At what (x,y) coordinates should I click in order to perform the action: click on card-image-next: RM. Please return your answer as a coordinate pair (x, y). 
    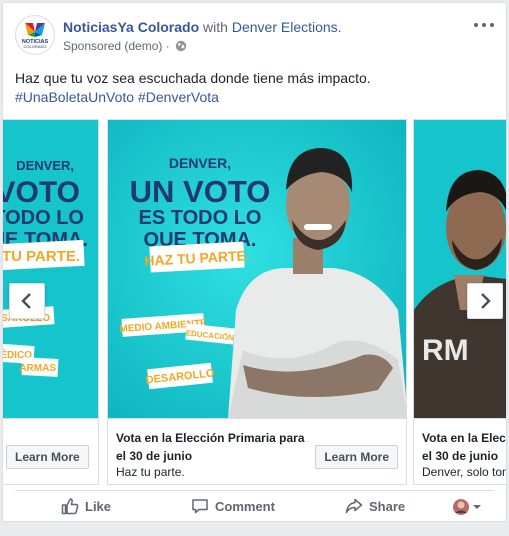
    Looking at the image, I should click on (460, 269).